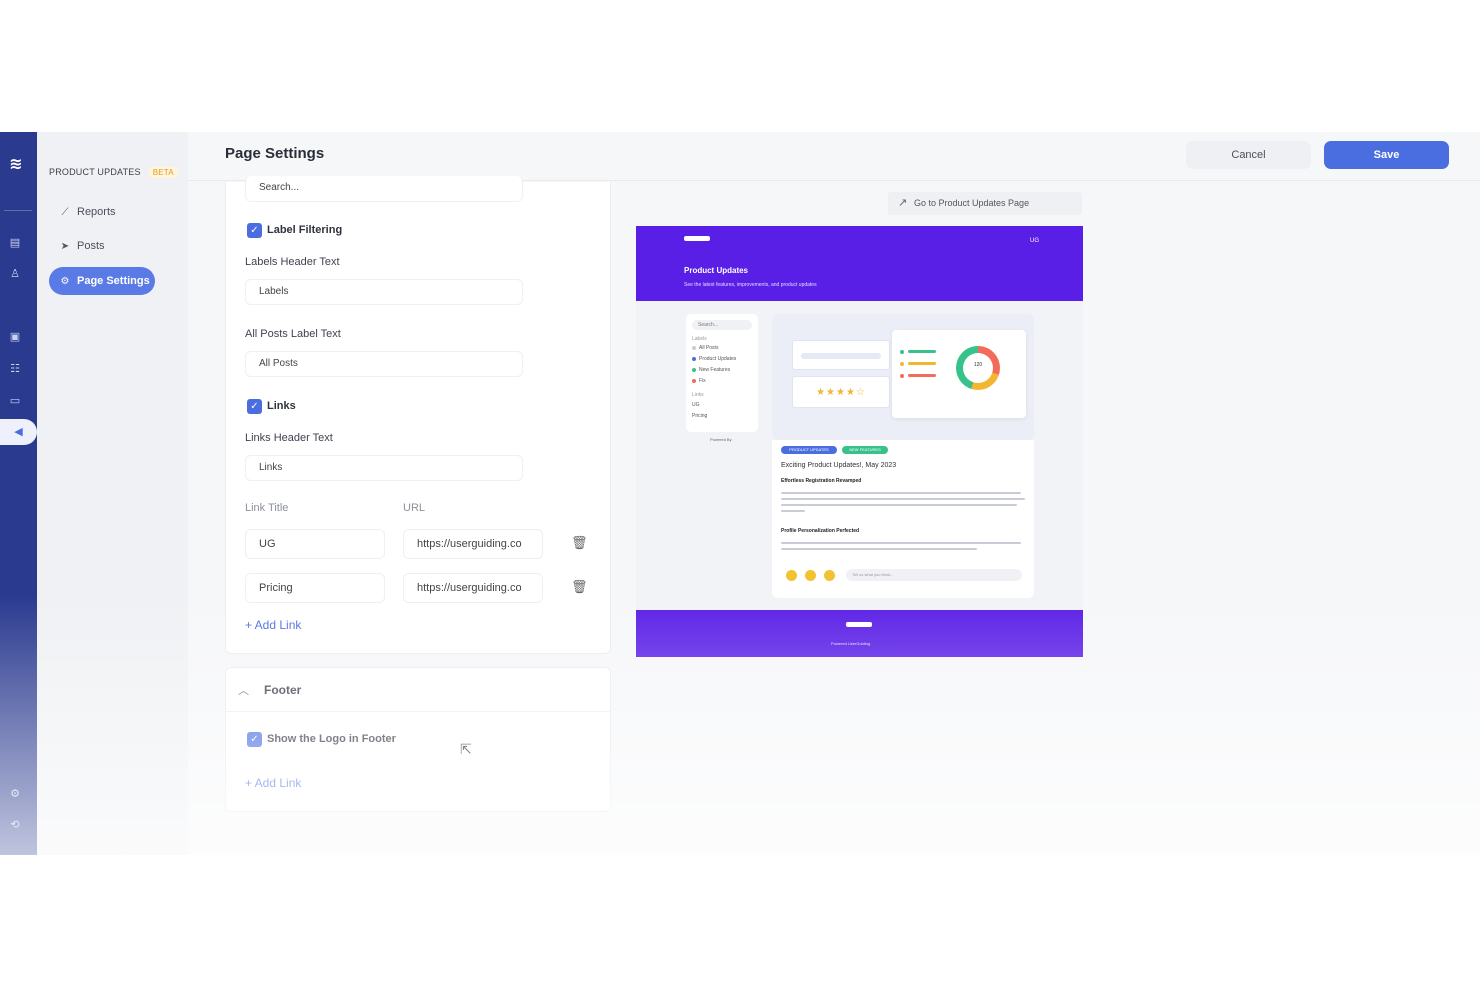  Describe the element at coordinates (418, 690) in the screenshot. I see `footer-section-header: ︿ Footer` at that location.